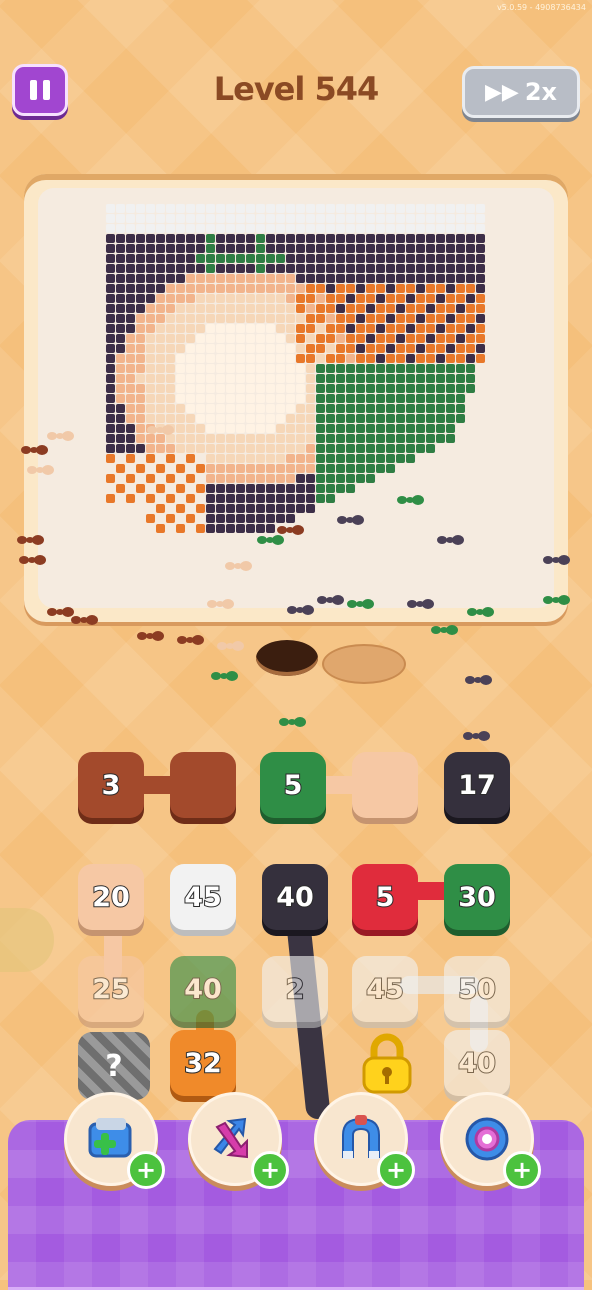  What do you see at coordinates (522, 1170) in the screenshot?
I see `rope-plus: +` at bounding box center [522, 1170].